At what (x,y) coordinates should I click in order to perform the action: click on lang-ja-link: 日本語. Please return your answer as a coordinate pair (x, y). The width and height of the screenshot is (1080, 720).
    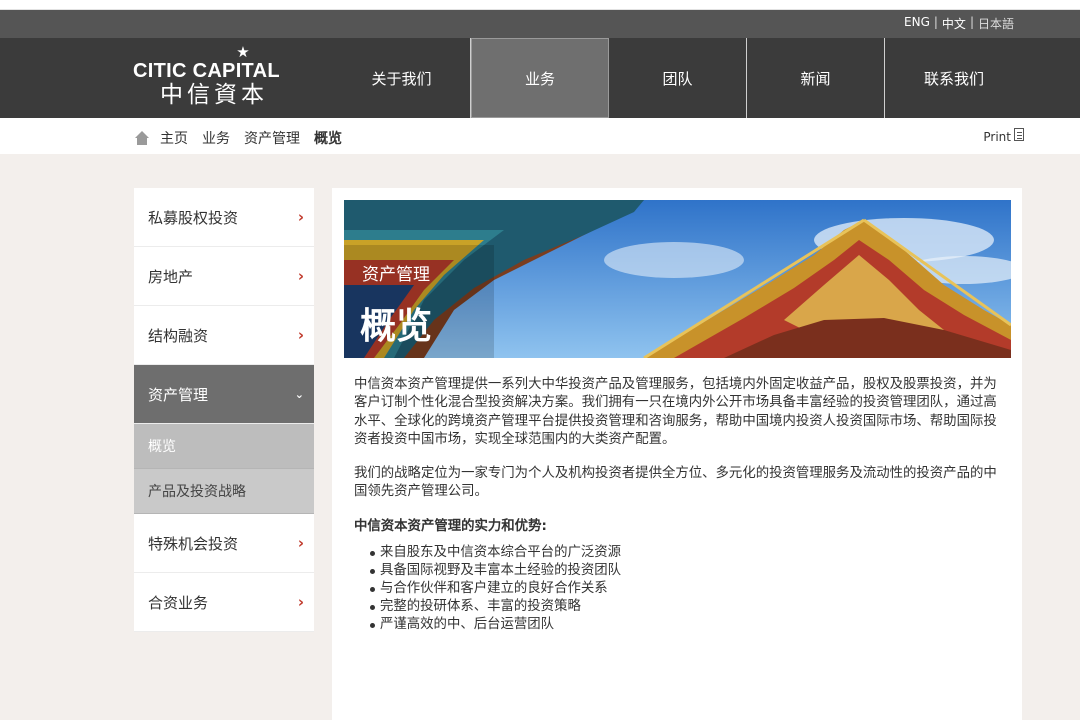
    Looking at the image, I should click on (996, 23).